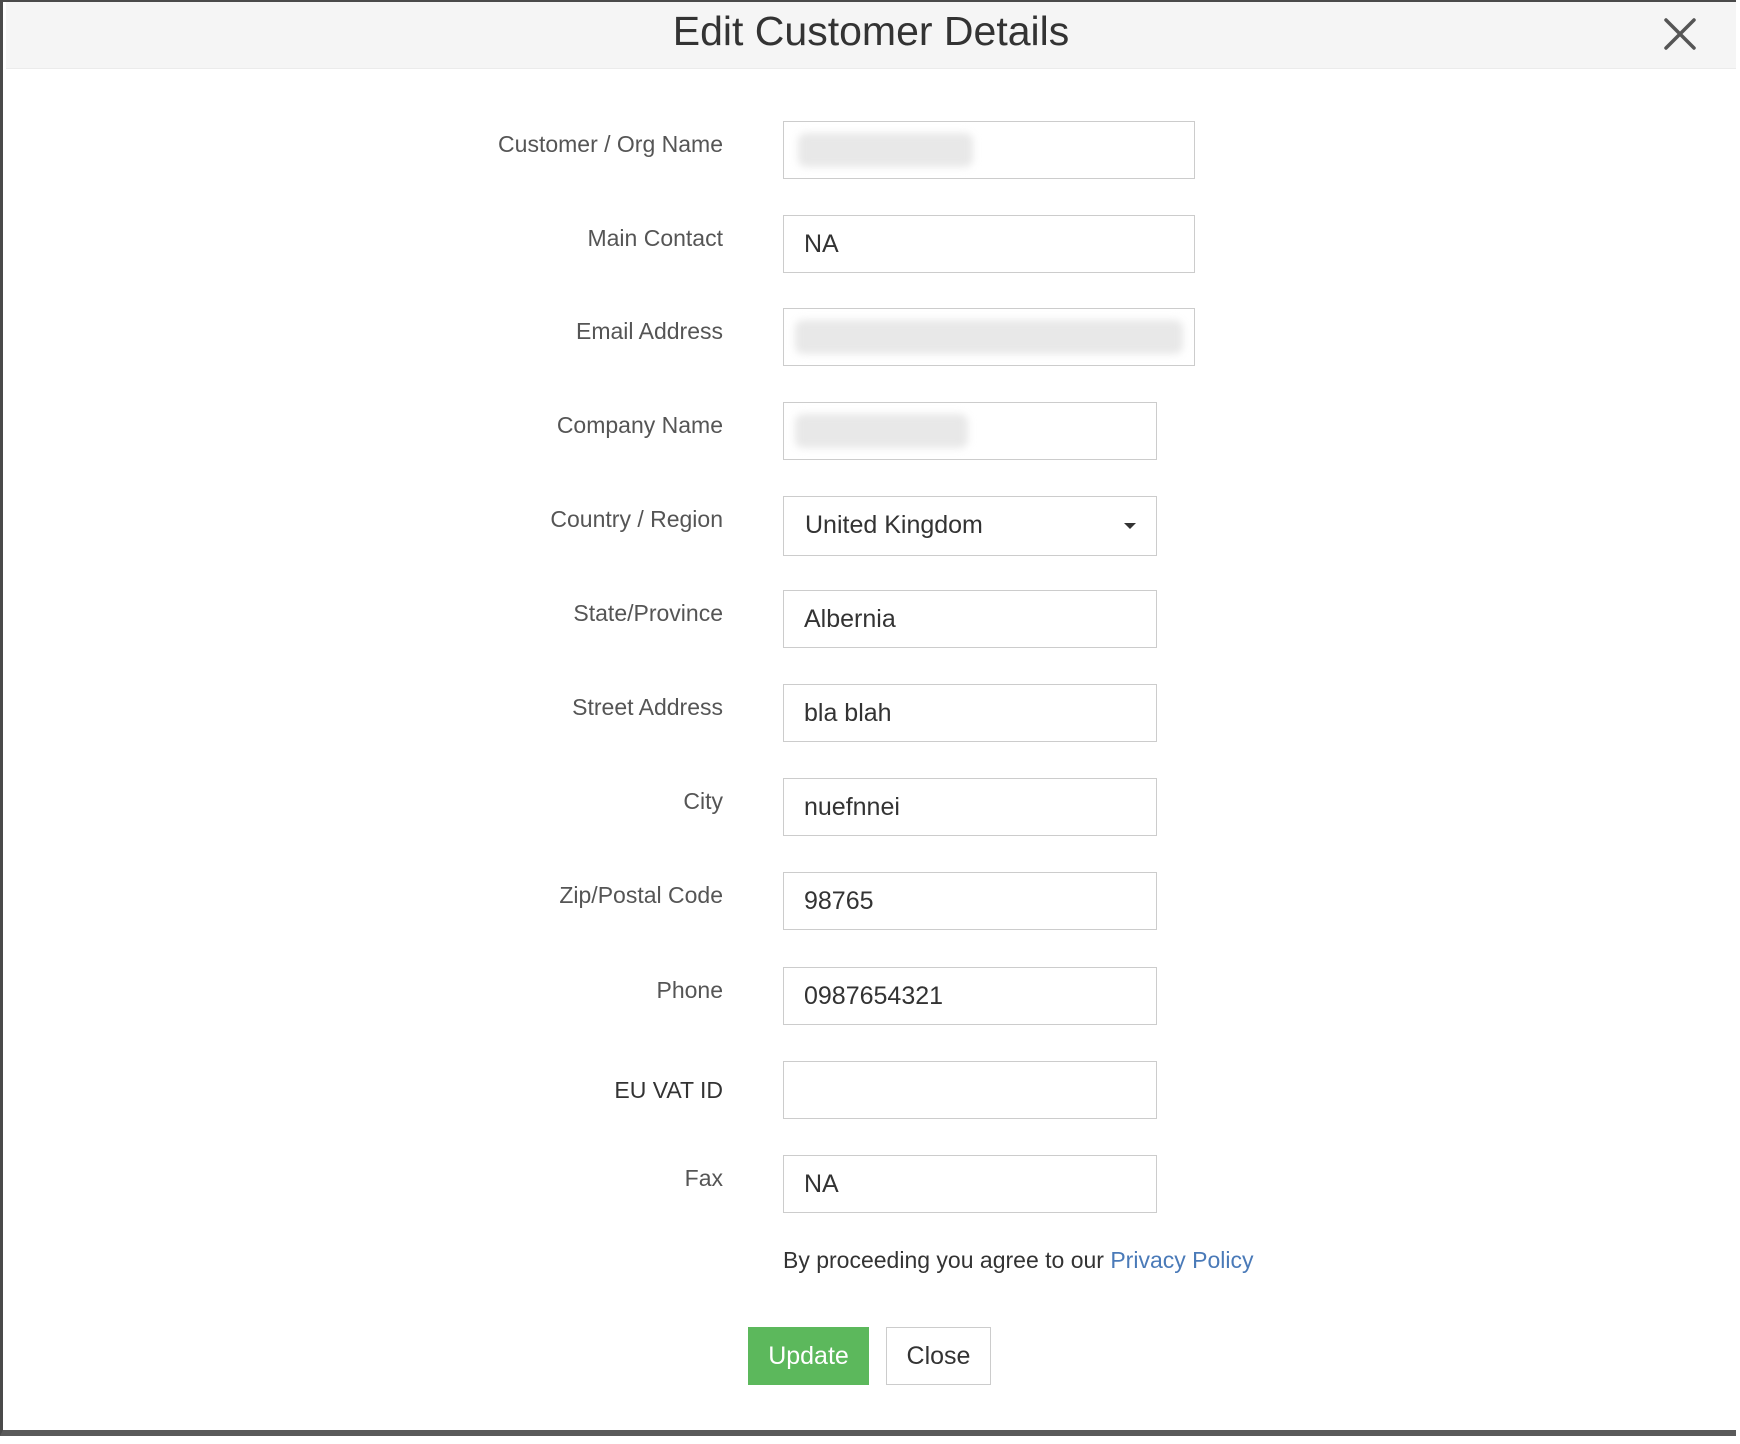  What do you see at coordinates (668, 1090) in the screenshot?
I see `eu-vat-id-label: EU VAT ID` at bounding box center [668, 1090].